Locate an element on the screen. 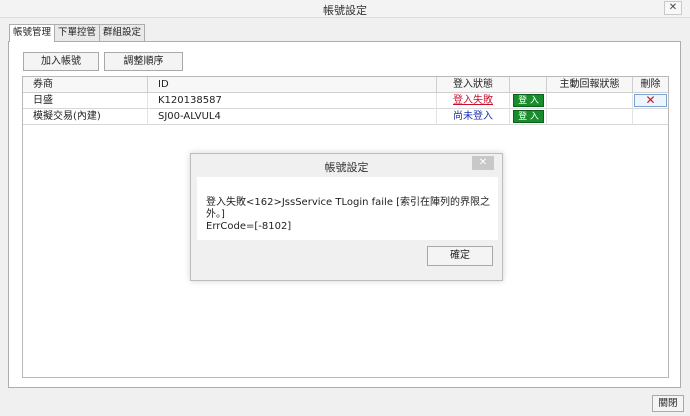 The height and width of the screenshot is (416, 690). cell-broker: 日盛 is located at coordinates (85, 101).